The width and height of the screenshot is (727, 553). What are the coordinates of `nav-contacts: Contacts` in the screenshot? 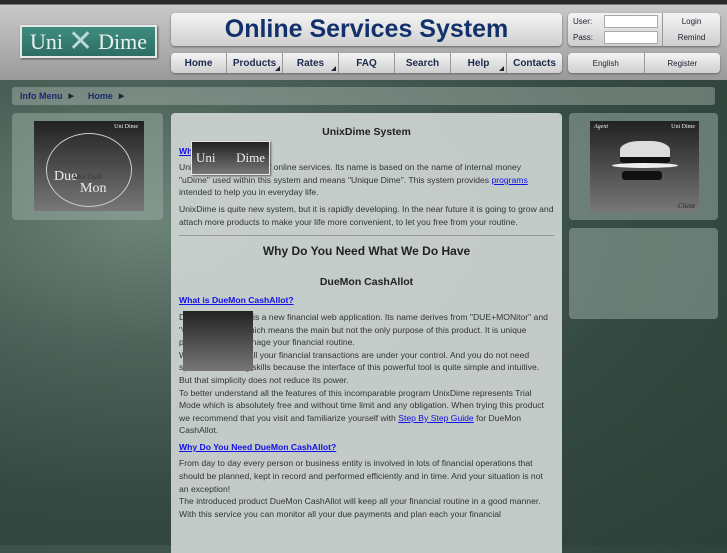 It's located at (534, 63).